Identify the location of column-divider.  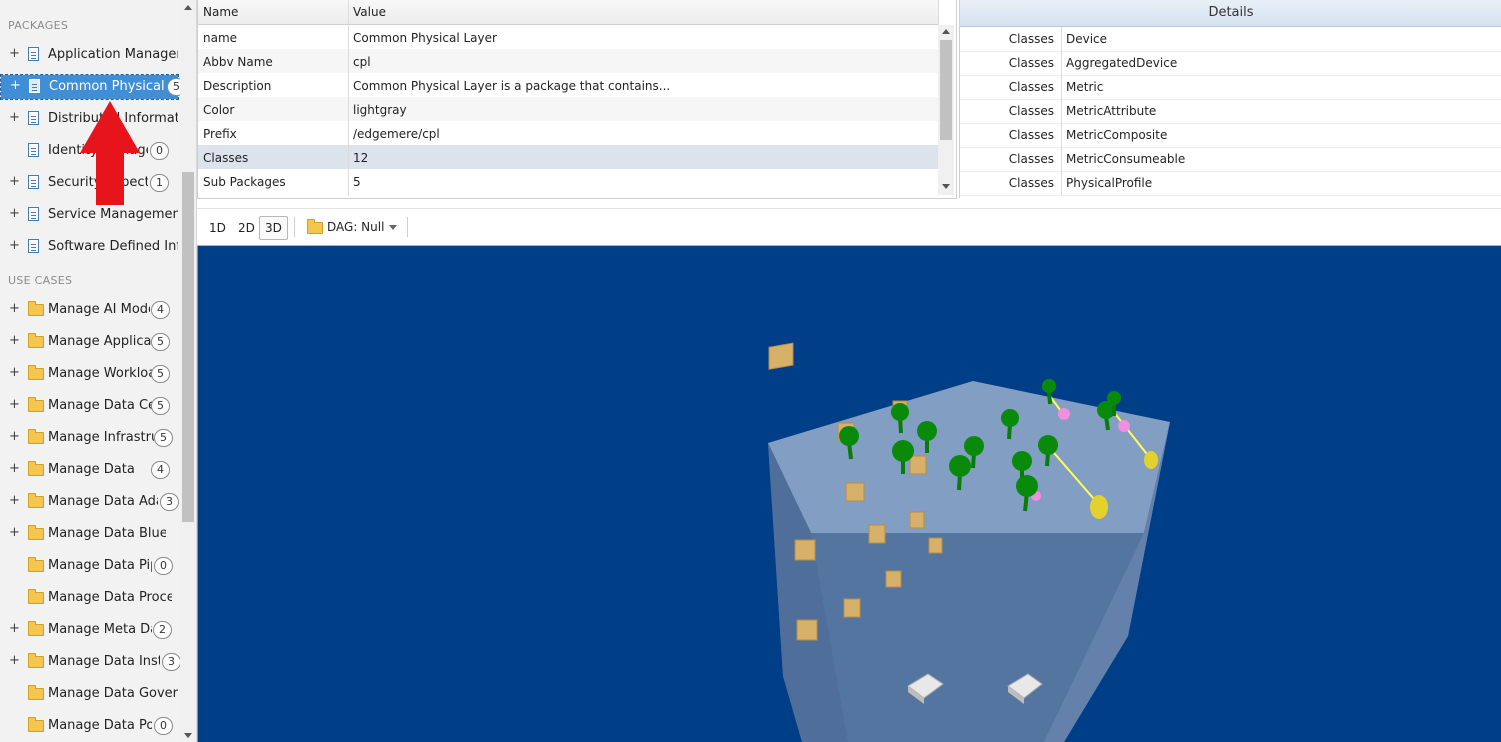
(1061, 183).